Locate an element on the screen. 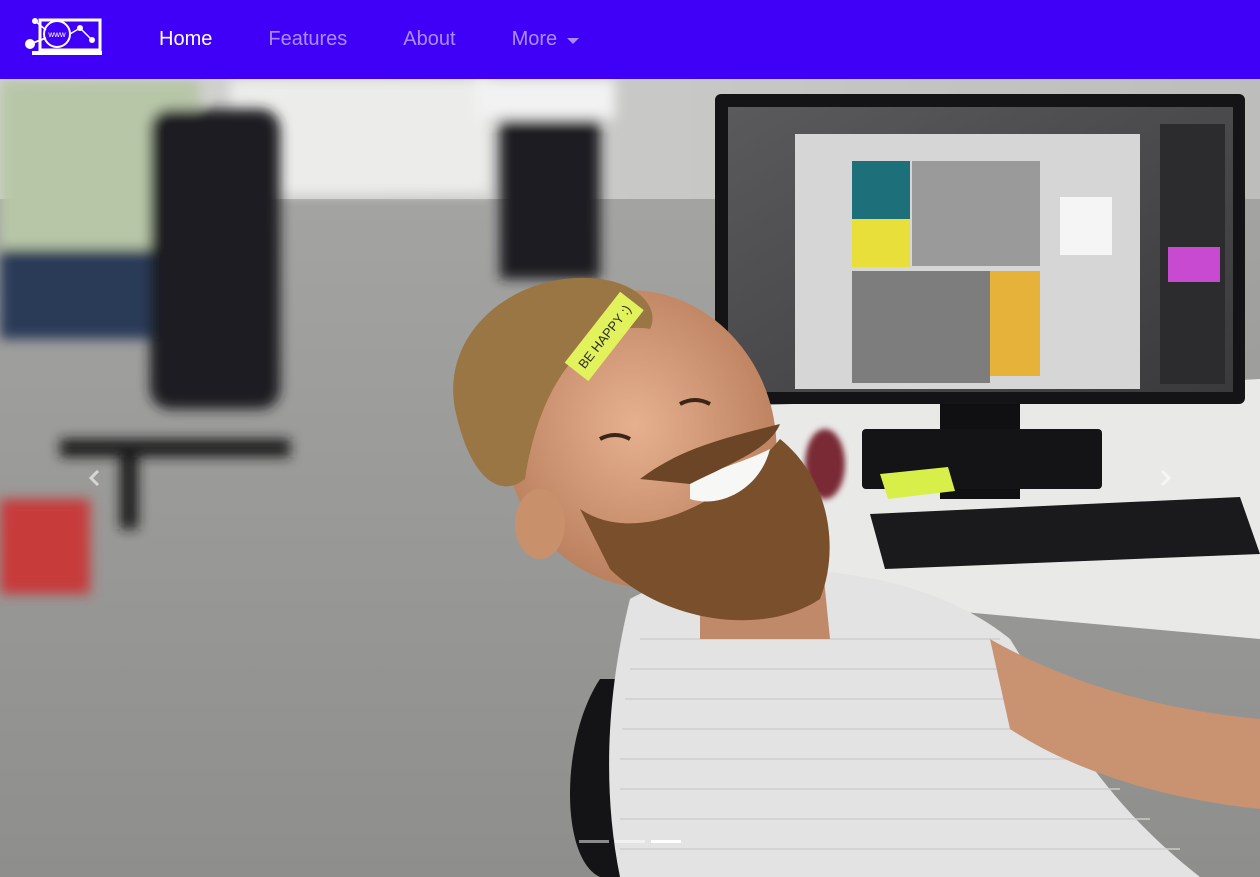  nav-home: Home is located at coordinates (185, 39).